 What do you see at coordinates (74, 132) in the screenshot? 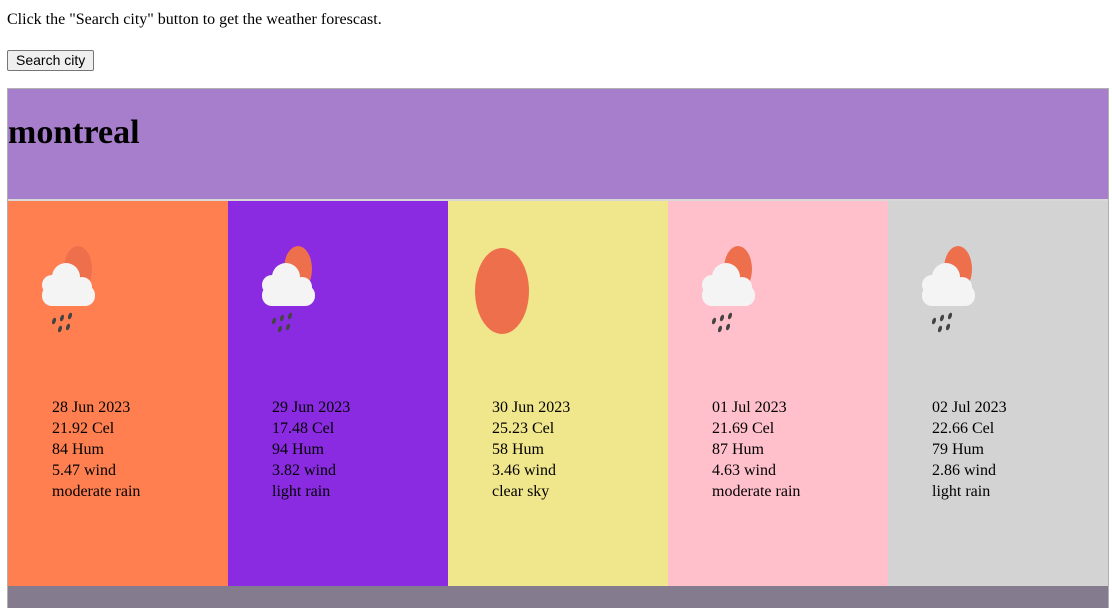
I see `city-name: montreal` at bounding box center [74, 132].